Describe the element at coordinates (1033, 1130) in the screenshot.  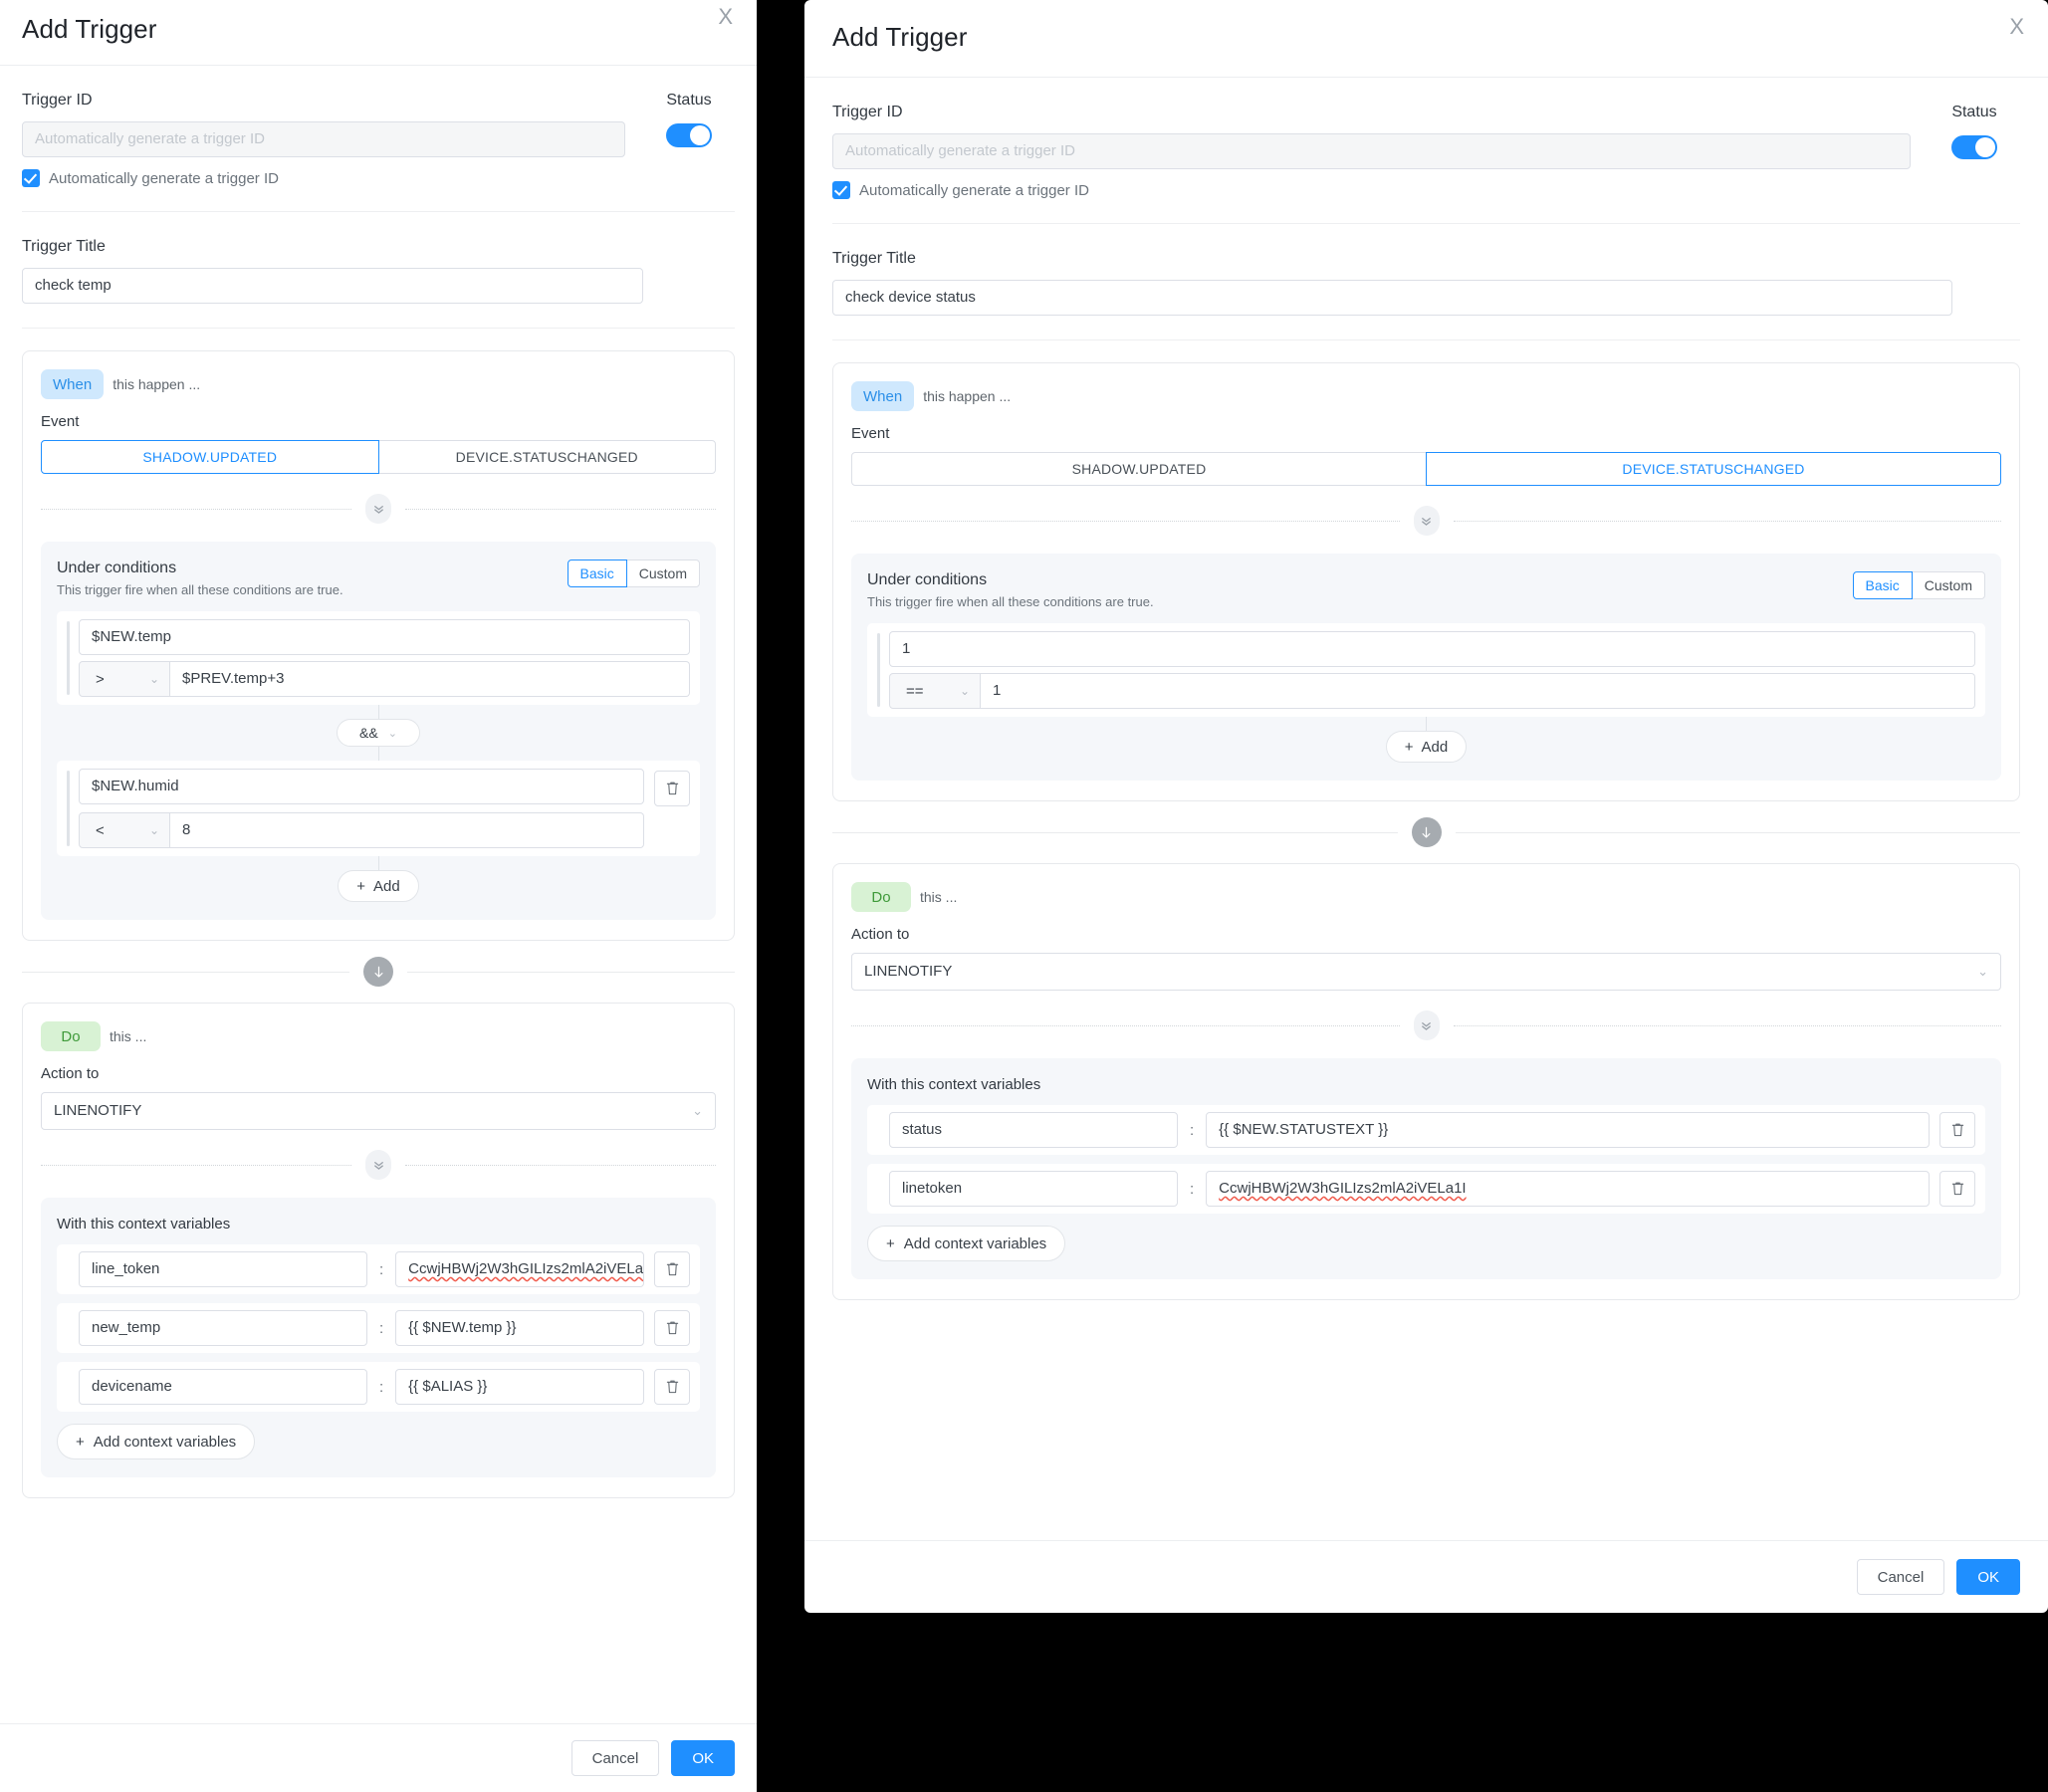
I see `context-key-input: status` at that location.